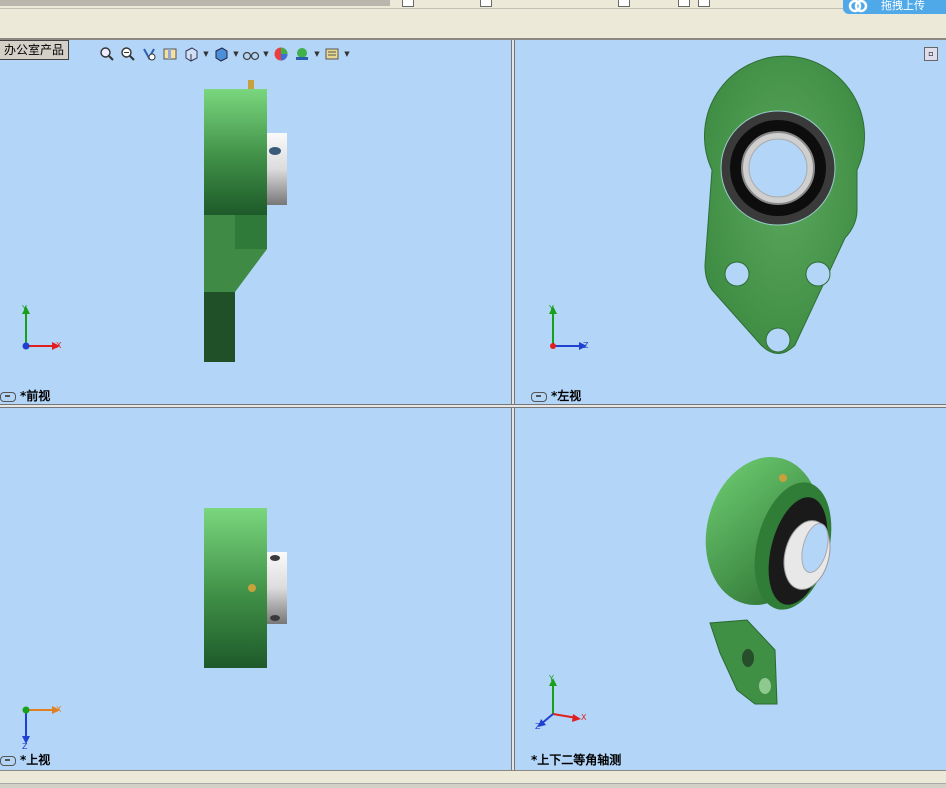 The height and width of the screenshot is (788, 946). What do you see at coordinates (473, 8) in the screenshot?
I see `top-separator` at bounding box center [473, 8].